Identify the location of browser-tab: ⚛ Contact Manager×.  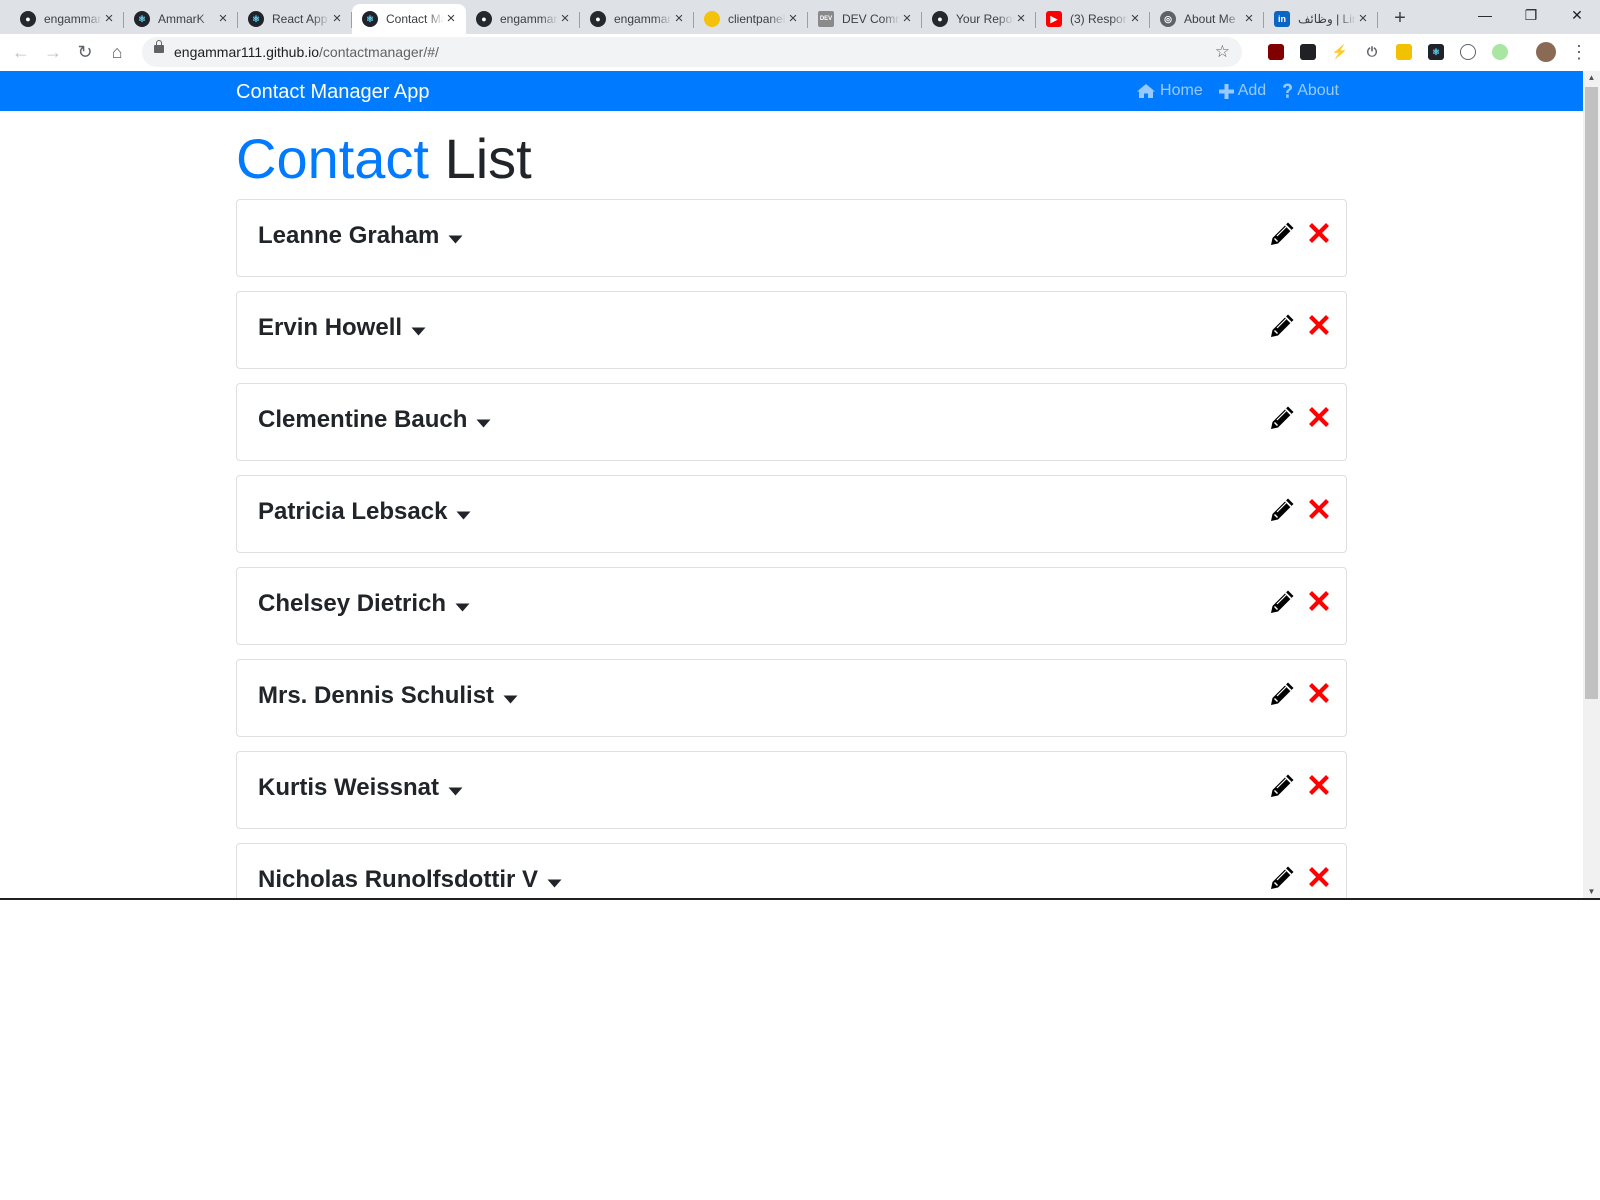
(409, 19).